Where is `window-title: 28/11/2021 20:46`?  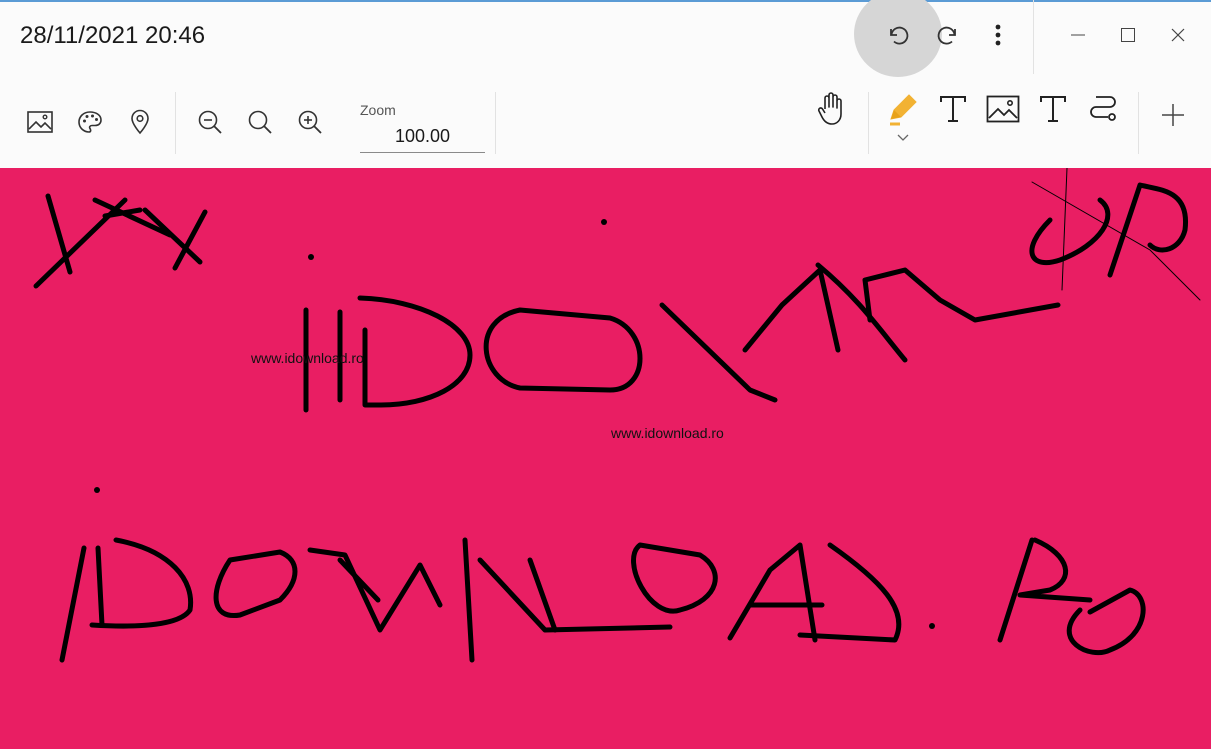 window-title: 28/11/2021 20:46 is located at coordinates (113, 35).